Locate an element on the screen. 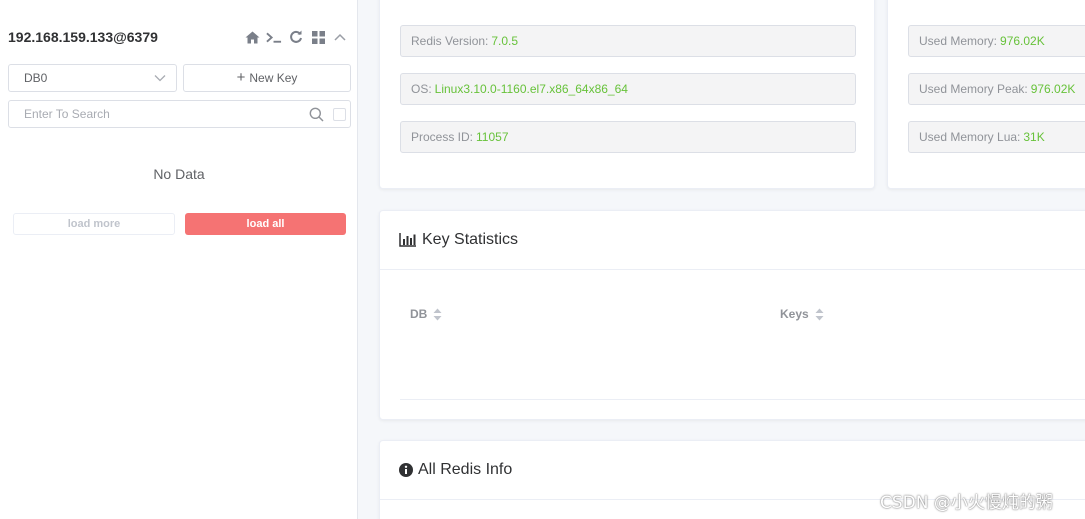 The height and width of the screenshot is (519, 1085). connection-title: 192.168.159.133@6379 is located at coordinates (83, 37).